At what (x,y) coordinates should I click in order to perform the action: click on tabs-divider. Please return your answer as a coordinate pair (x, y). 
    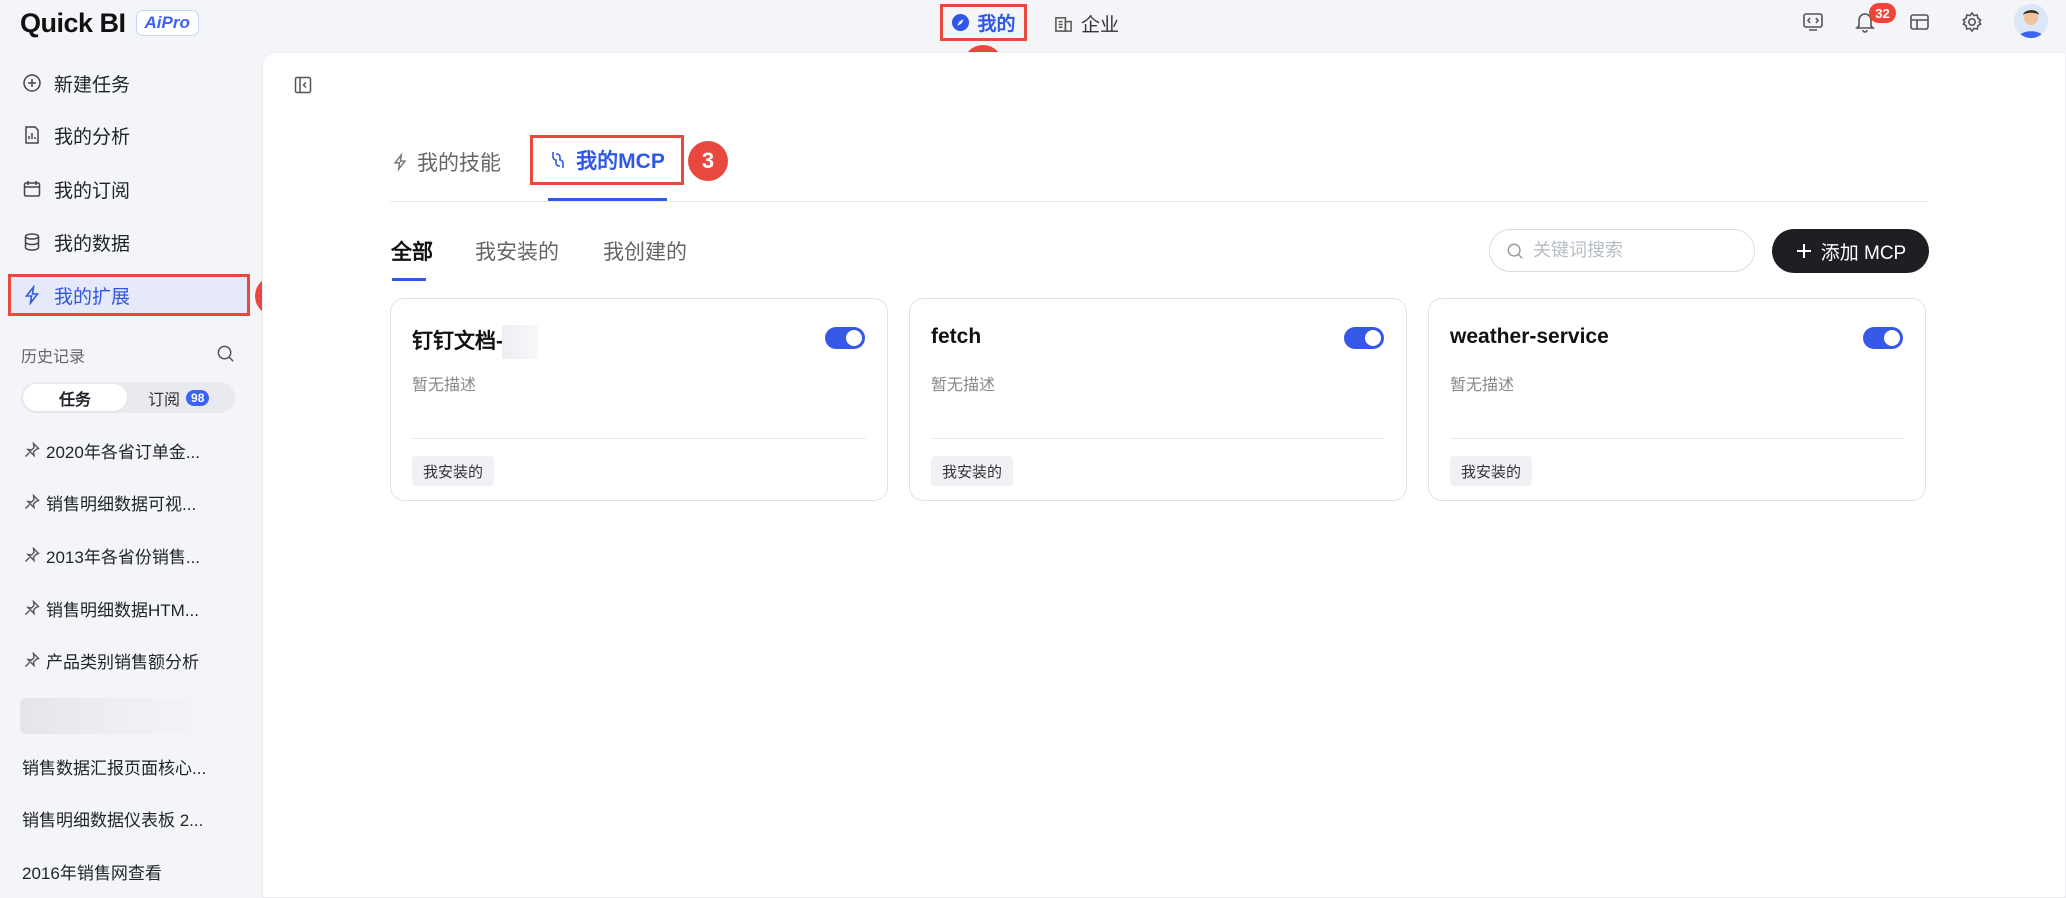
    Looking at the image, I should click on (1159, 201).